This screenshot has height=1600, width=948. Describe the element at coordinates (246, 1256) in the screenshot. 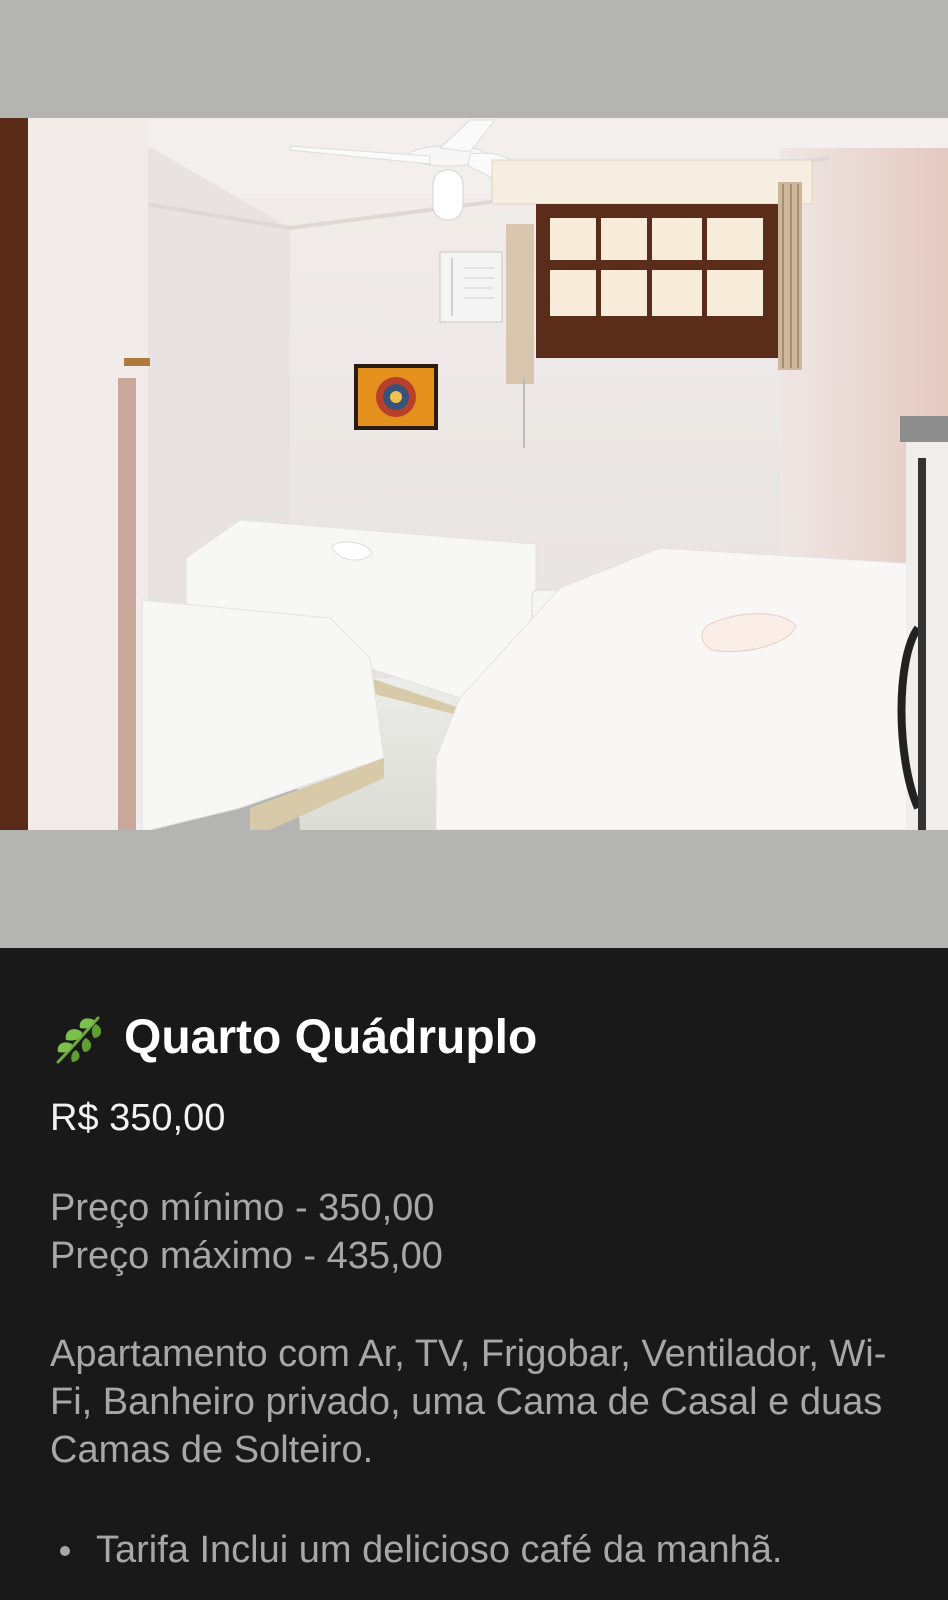

I see `max-price: Preço máximo - 435,00` at that location.